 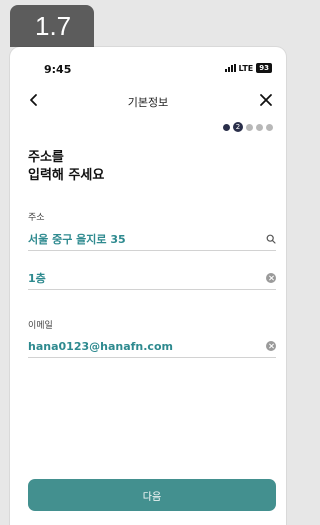 I want to click on address-detail-field: 1층, so click(x=152, y=278).